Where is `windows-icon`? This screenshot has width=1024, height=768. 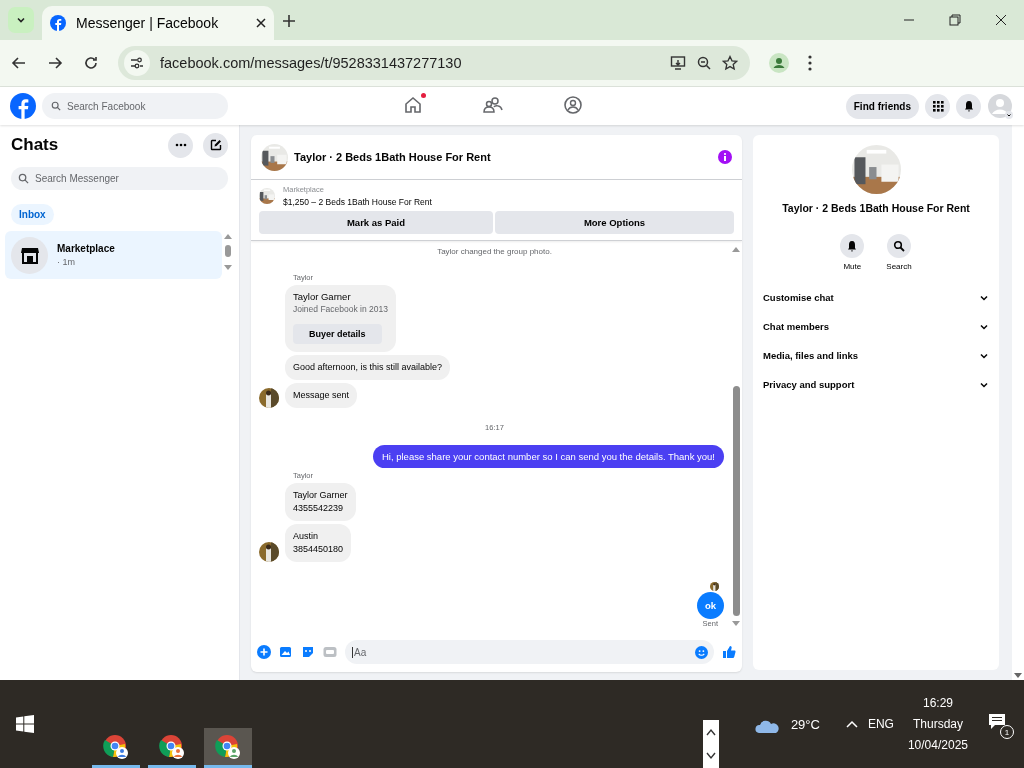
windows-icon is located at coordinates (25, 724).